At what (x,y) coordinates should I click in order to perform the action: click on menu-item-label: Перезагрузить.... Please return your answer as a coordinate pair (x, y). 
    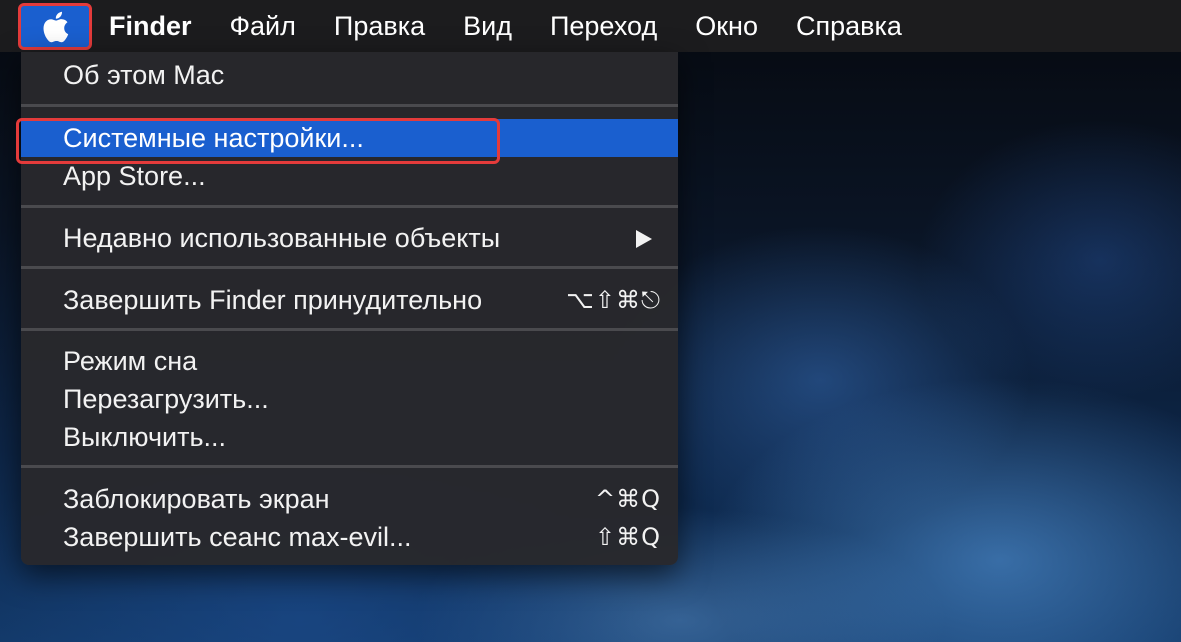
    Looking at the image, I should click on (166, 399).